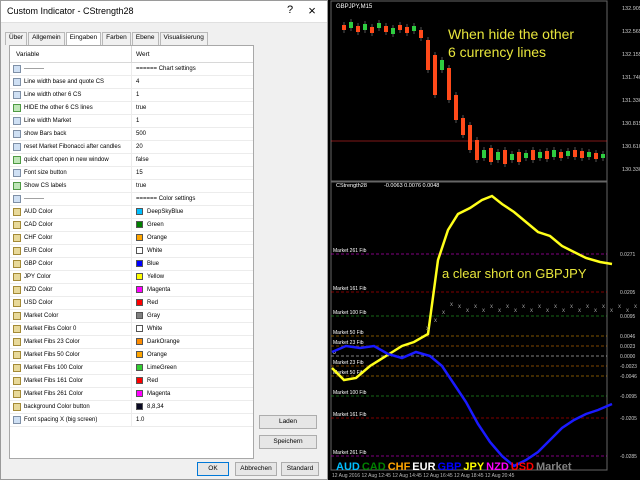 The width and height of the screenshot is (640, 480). Describe the element at coordinates (165, 212) in the screenshot. I see `row-value: DeepSkyBlue` at that location.